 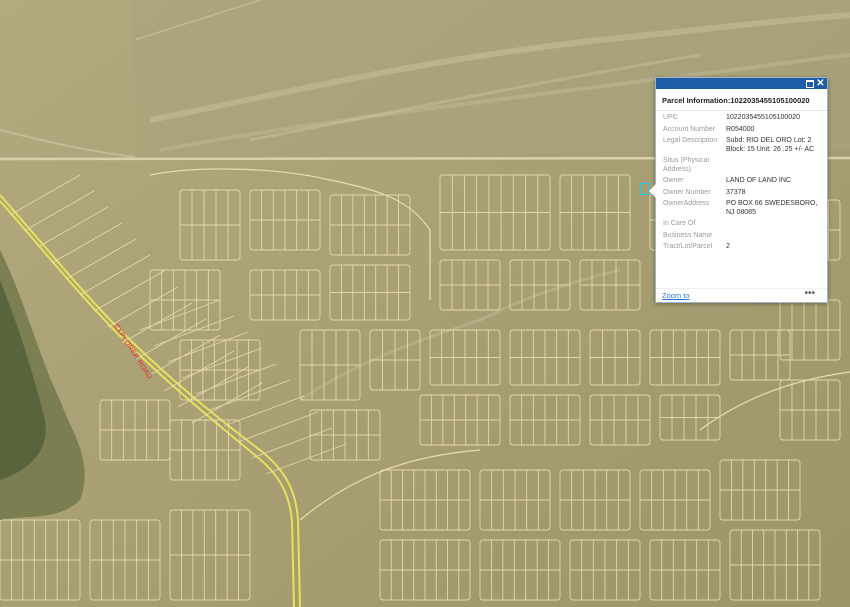 What do you see at coordinates (687, 192) in the screenshot?
I see `field-label: Owner Number` at bounding box center [687, 192].